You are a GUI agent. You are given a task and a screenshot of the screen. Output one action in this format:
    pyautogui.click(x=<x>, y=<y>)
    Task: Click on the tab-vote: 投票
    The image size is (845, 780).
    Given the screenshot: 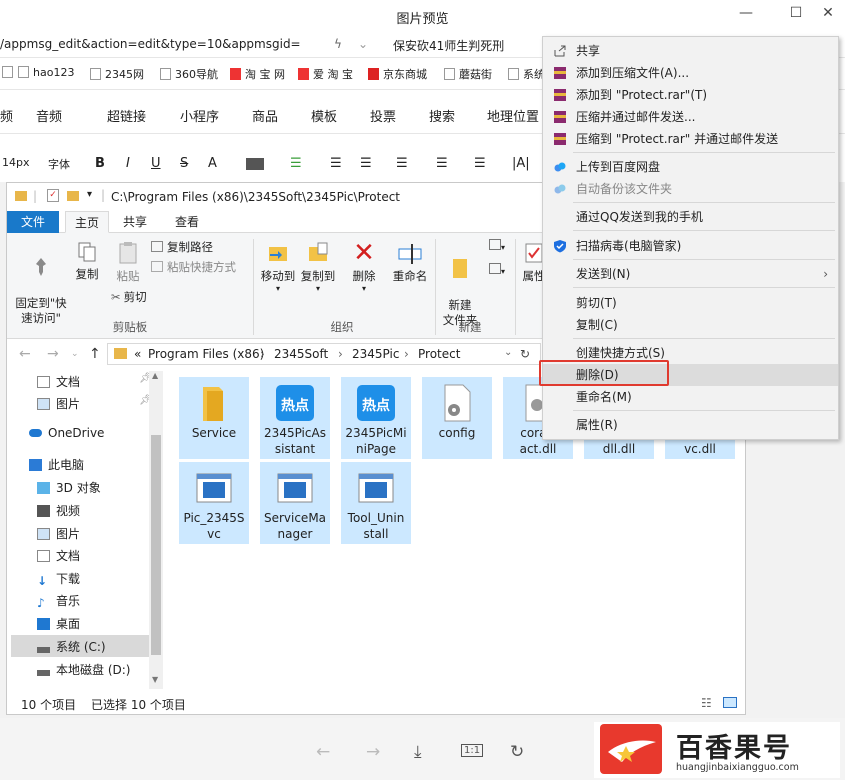 What is the action you would take?
    pyautogui.click(x=383, y=115)
    